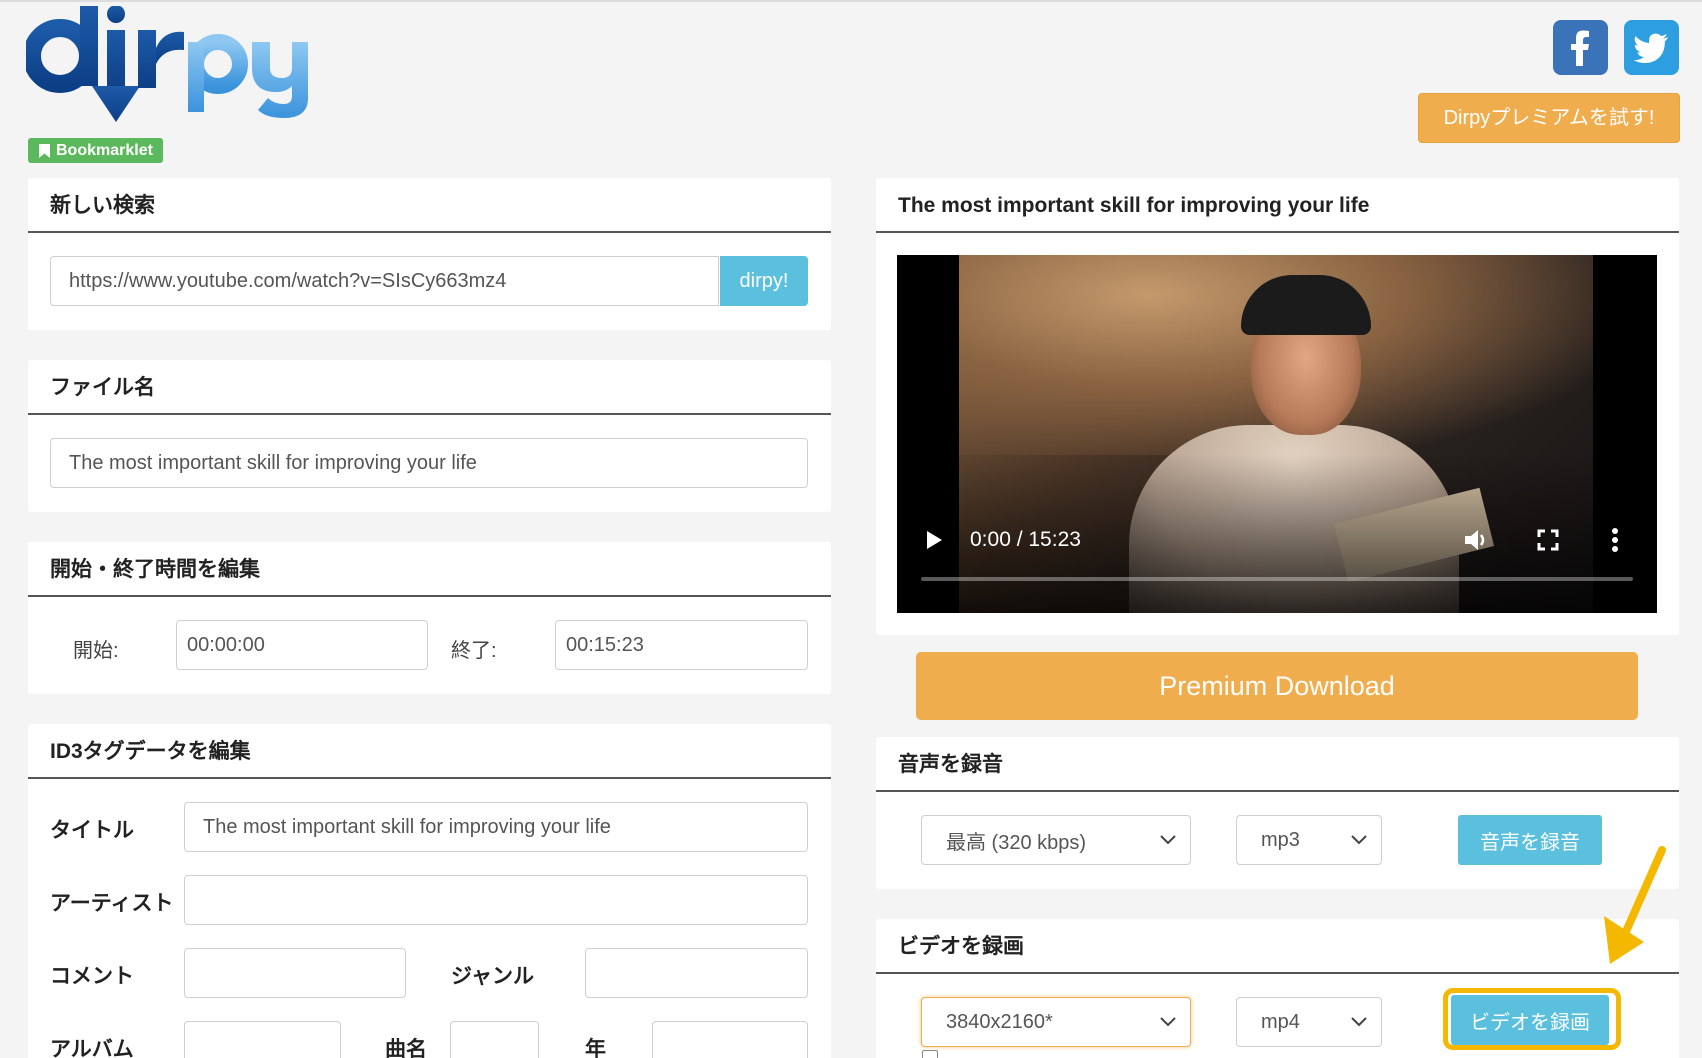 This screenshot has width=1702, height=1058. Describe the element at coordinates (1309, 840) in the screenshot. I see `audio-format-select: mp3` at that location.